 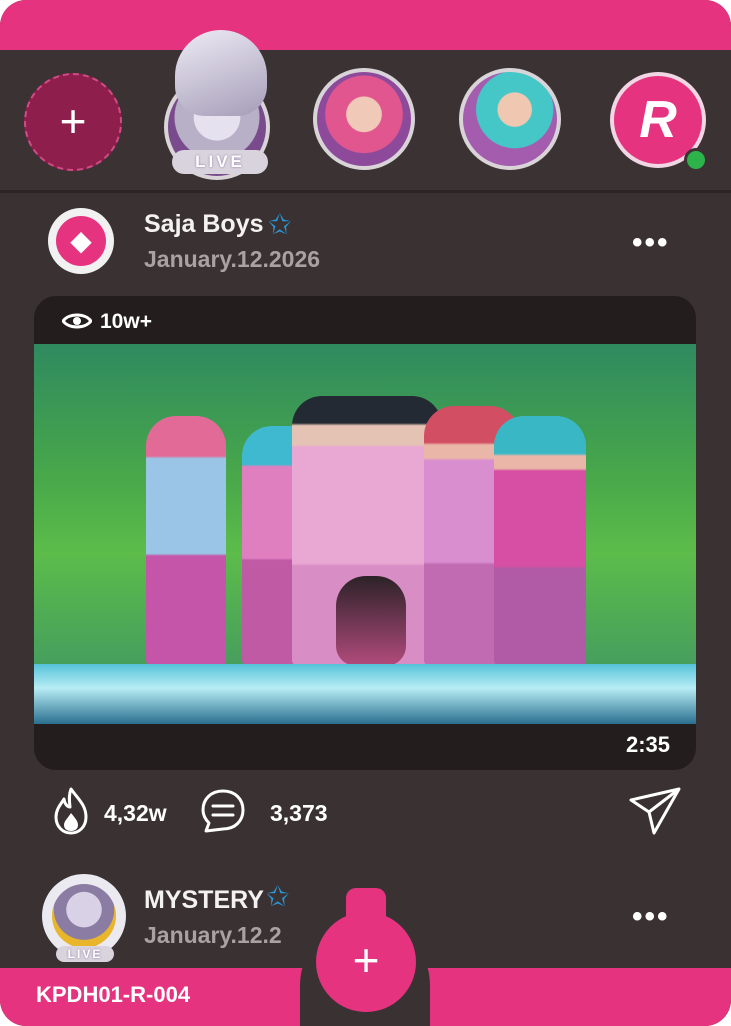 I want to click on online-status-dot, so click(x=696, y=160).